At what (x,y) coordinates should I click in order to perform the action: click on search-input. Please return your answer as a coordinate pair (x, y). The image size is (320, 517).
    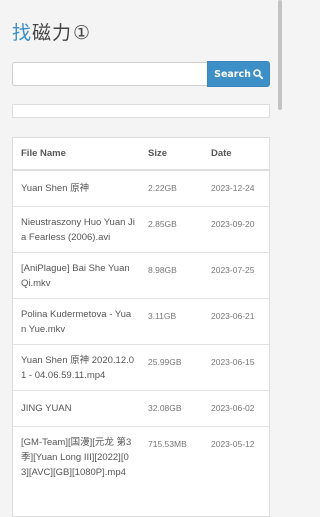
    Looking at the image, I should click on (109, 74).